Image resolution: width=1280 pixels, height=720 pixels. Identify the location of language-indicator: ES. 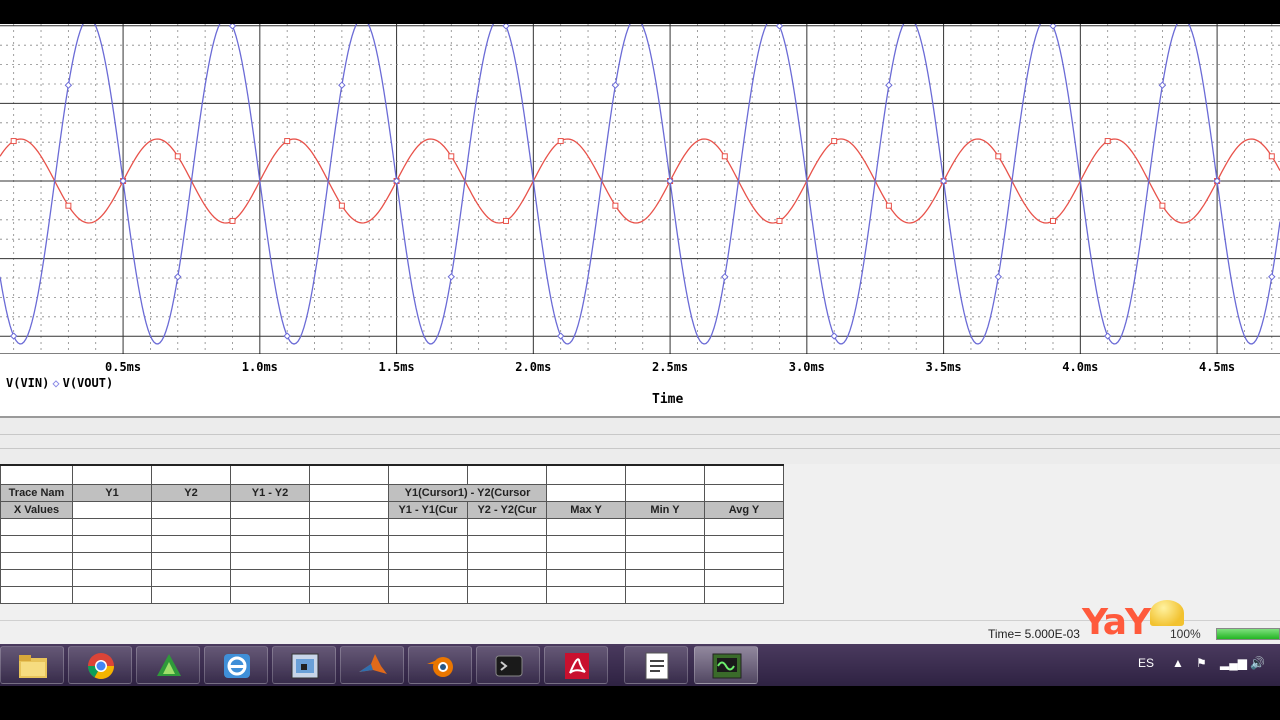
(1146, 663).